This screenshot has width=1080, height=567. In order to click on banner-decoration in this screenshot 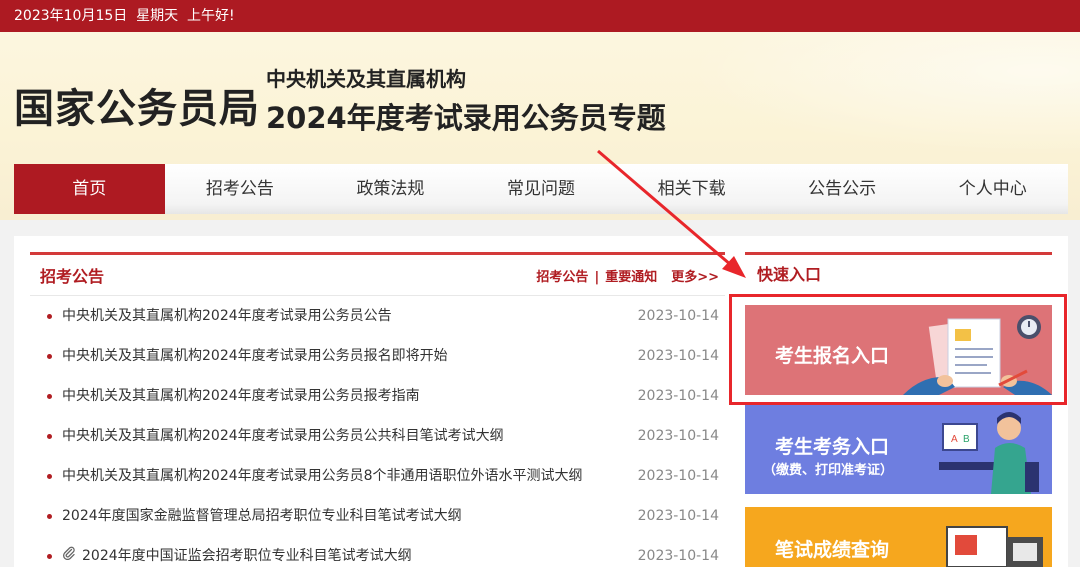, I will do `click(870, 97)`.